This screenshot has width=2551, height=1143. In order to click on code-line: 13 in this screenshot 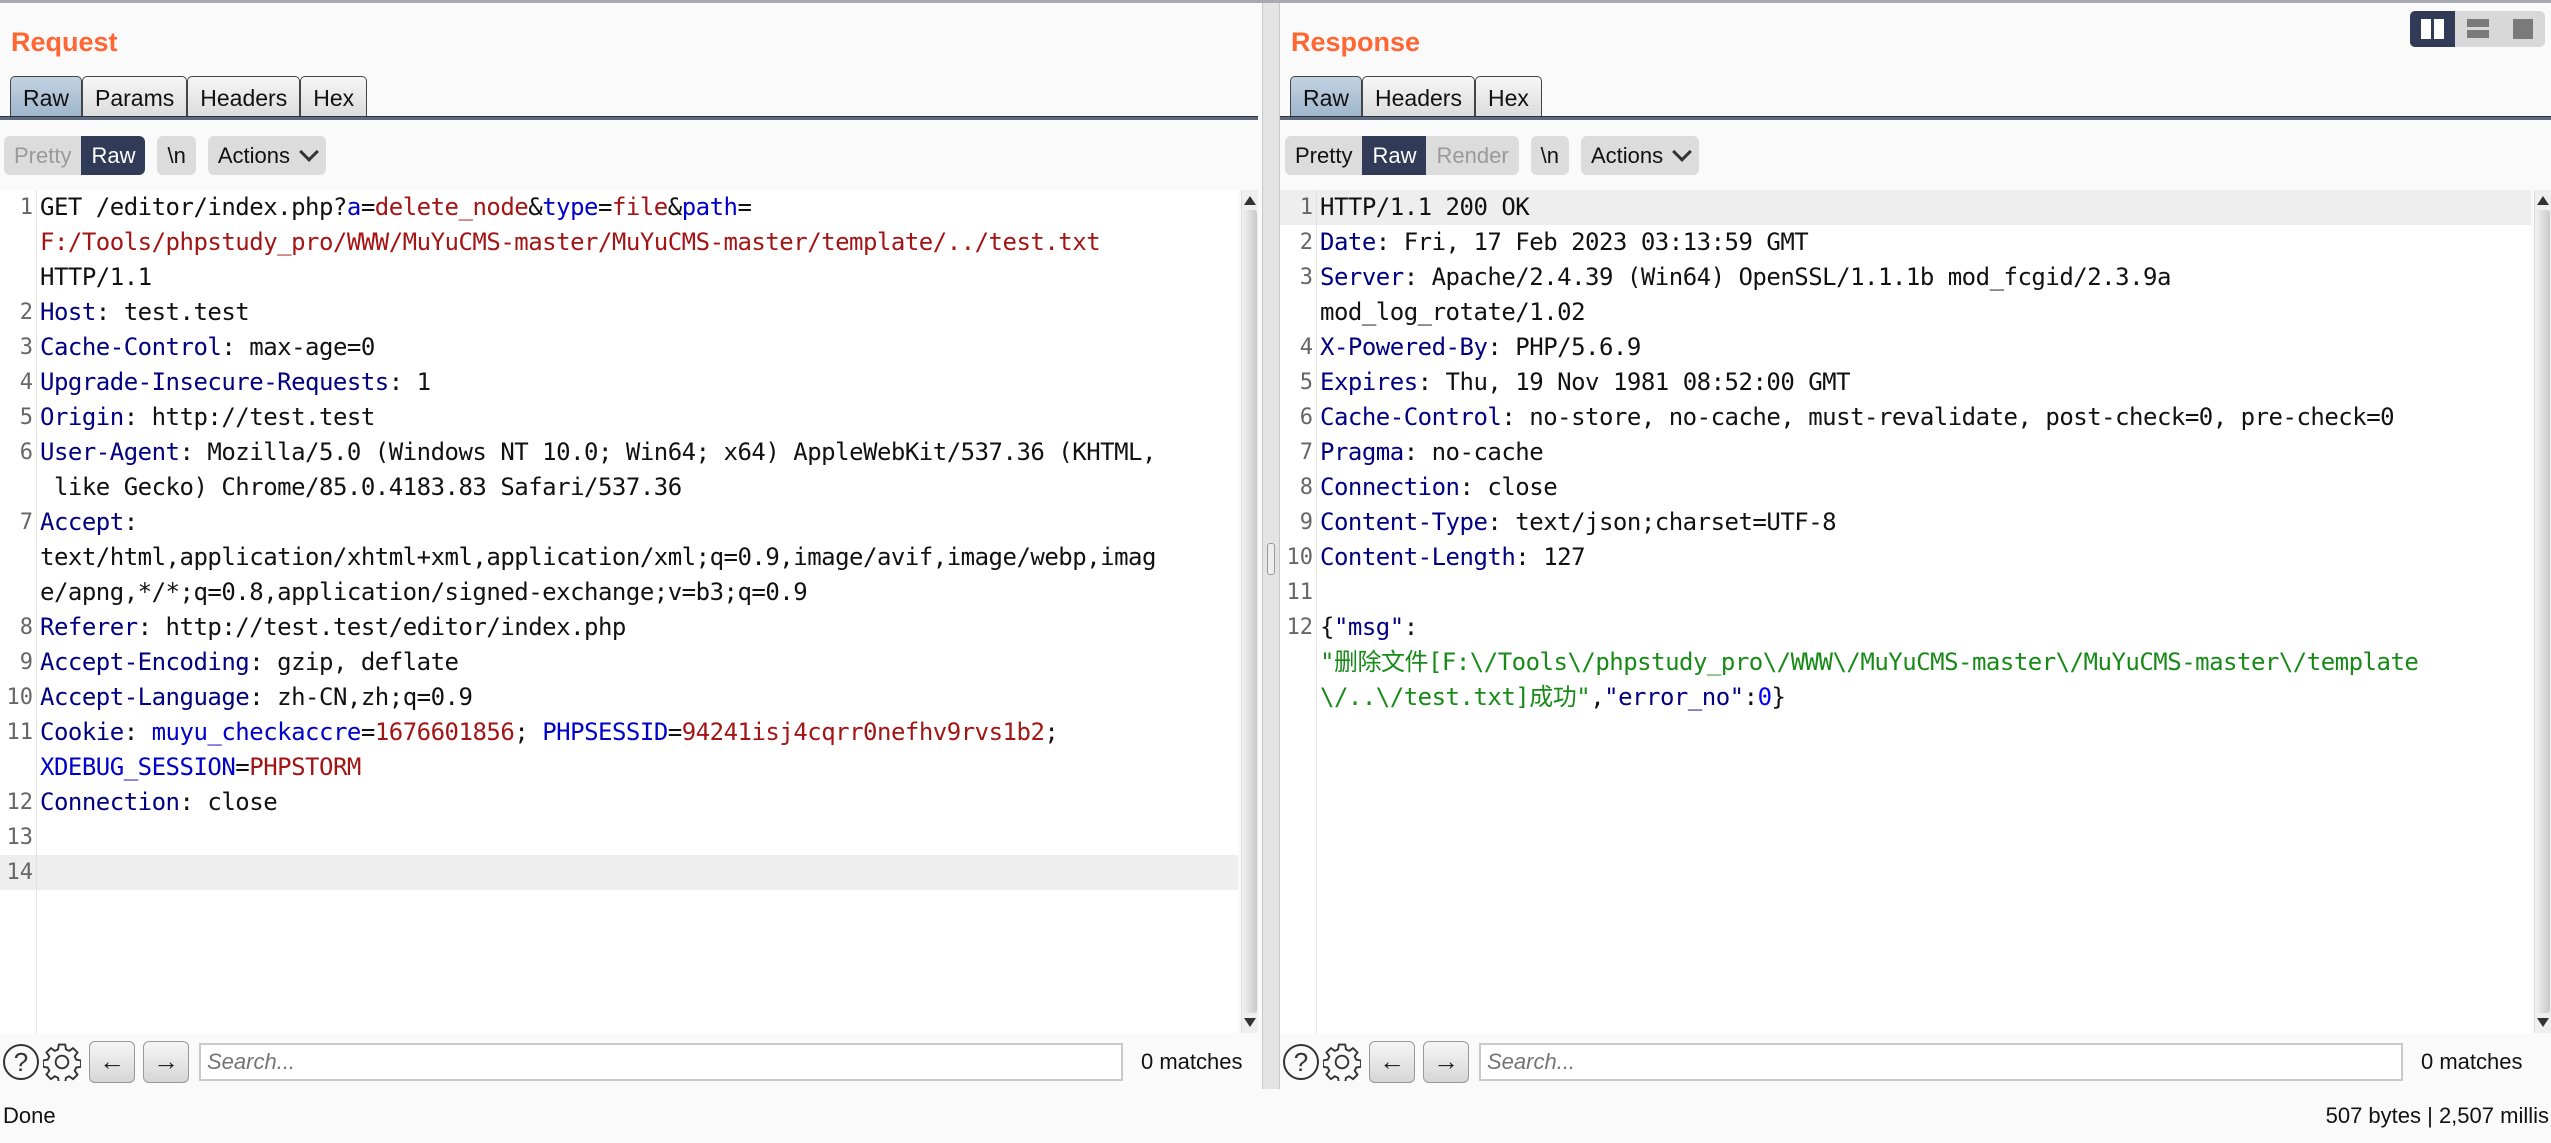, I will do `click(619, 837)`.